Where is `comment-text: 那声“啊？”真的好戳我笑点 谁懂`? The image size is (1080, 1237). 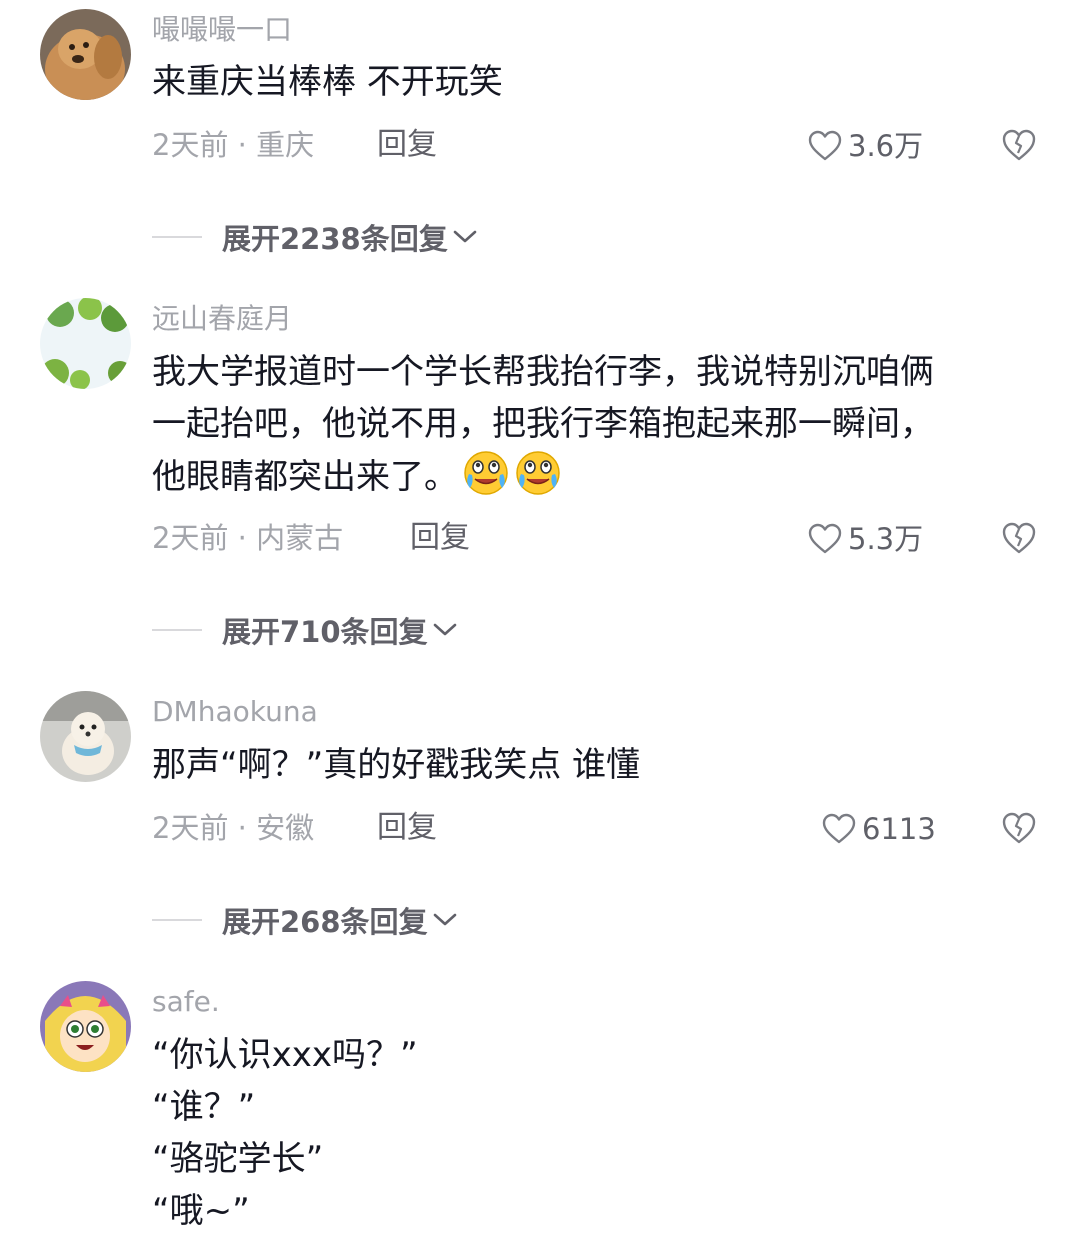
comment-text: 那声“啊？”真的好戳我笑点 谁懂 is located at coordinates (602, 765).